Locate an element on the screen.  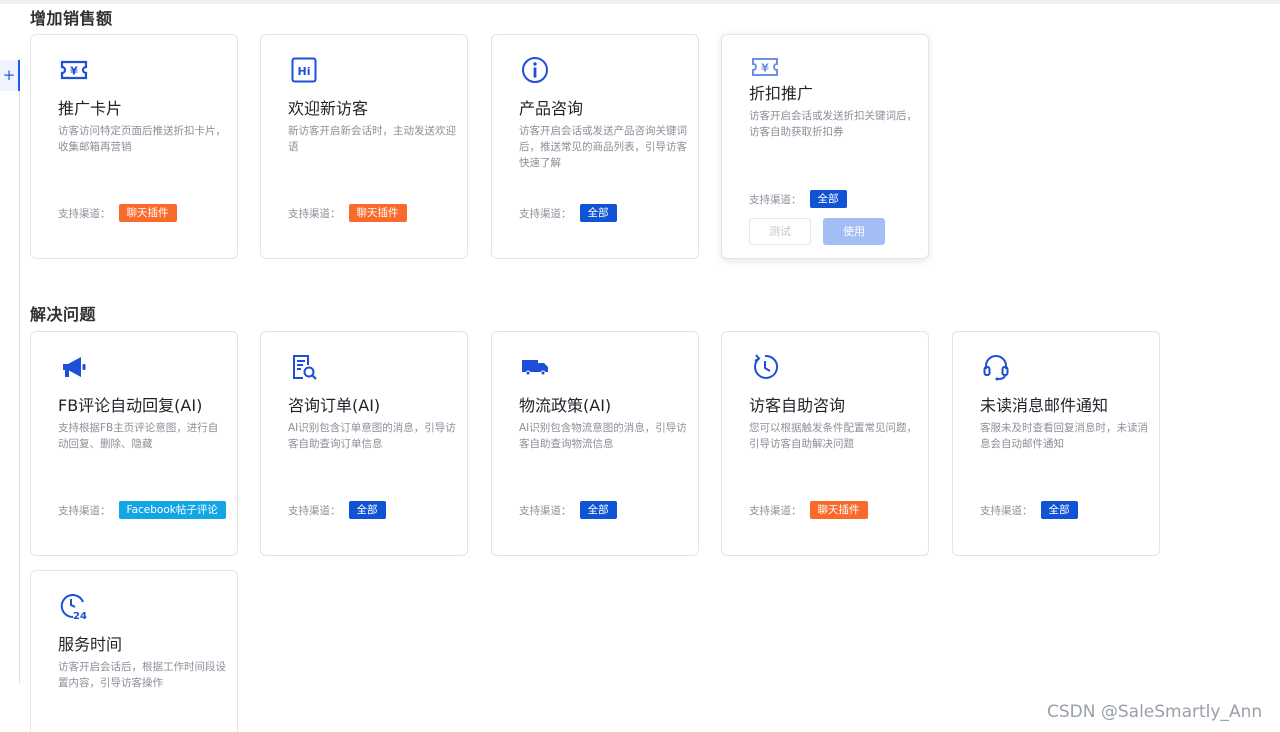
card-description: 访客开启会话后，根据工作时间段设置内容，引导访客操作 is located at coordinates (142, 675).